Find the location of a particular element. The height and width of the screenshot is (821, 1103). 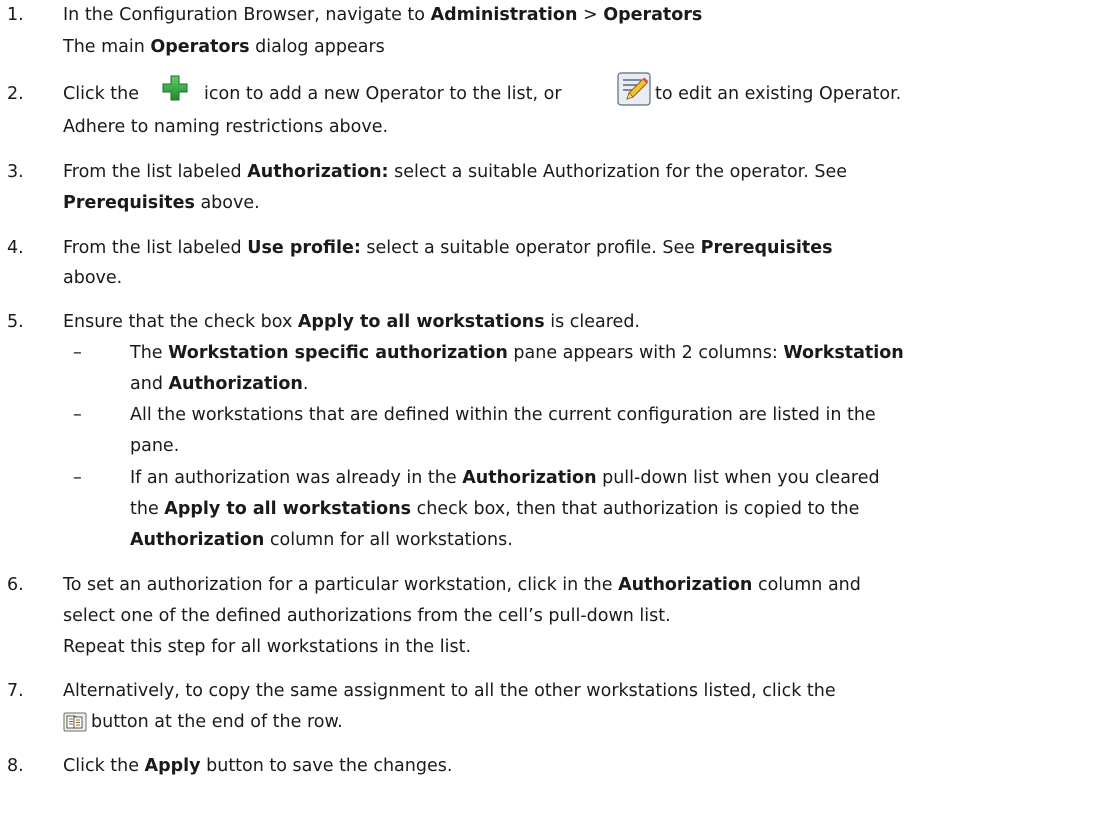

menu-path-operators: Operators is located at coordinates (653, 15).